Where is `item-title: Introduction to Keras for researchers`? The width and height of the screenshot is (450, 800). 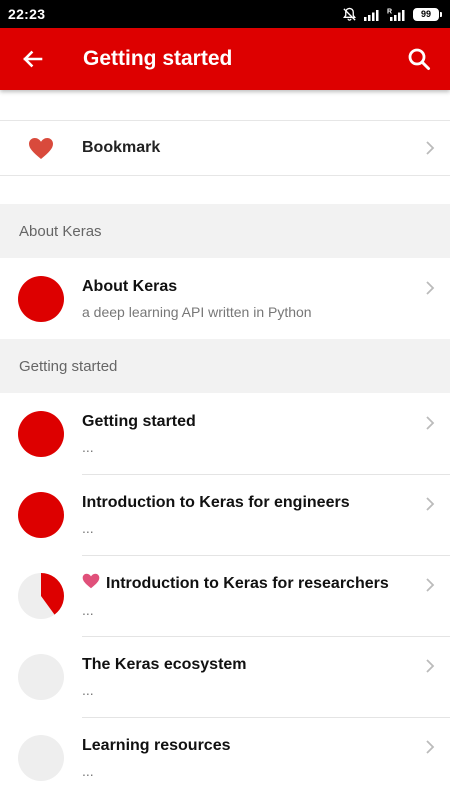 item-title: Introduction to Keras for researchers is located at coordinates (246, 583).